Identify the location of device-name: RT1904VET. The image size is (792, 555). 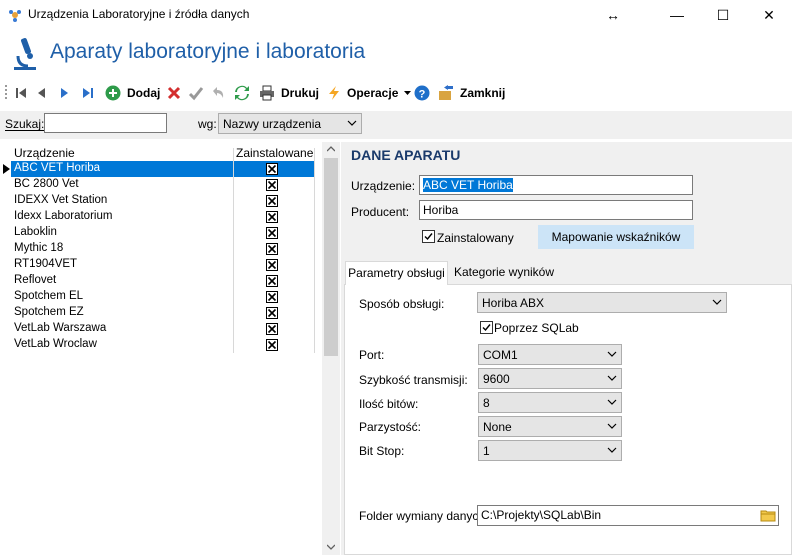
(46, 264).